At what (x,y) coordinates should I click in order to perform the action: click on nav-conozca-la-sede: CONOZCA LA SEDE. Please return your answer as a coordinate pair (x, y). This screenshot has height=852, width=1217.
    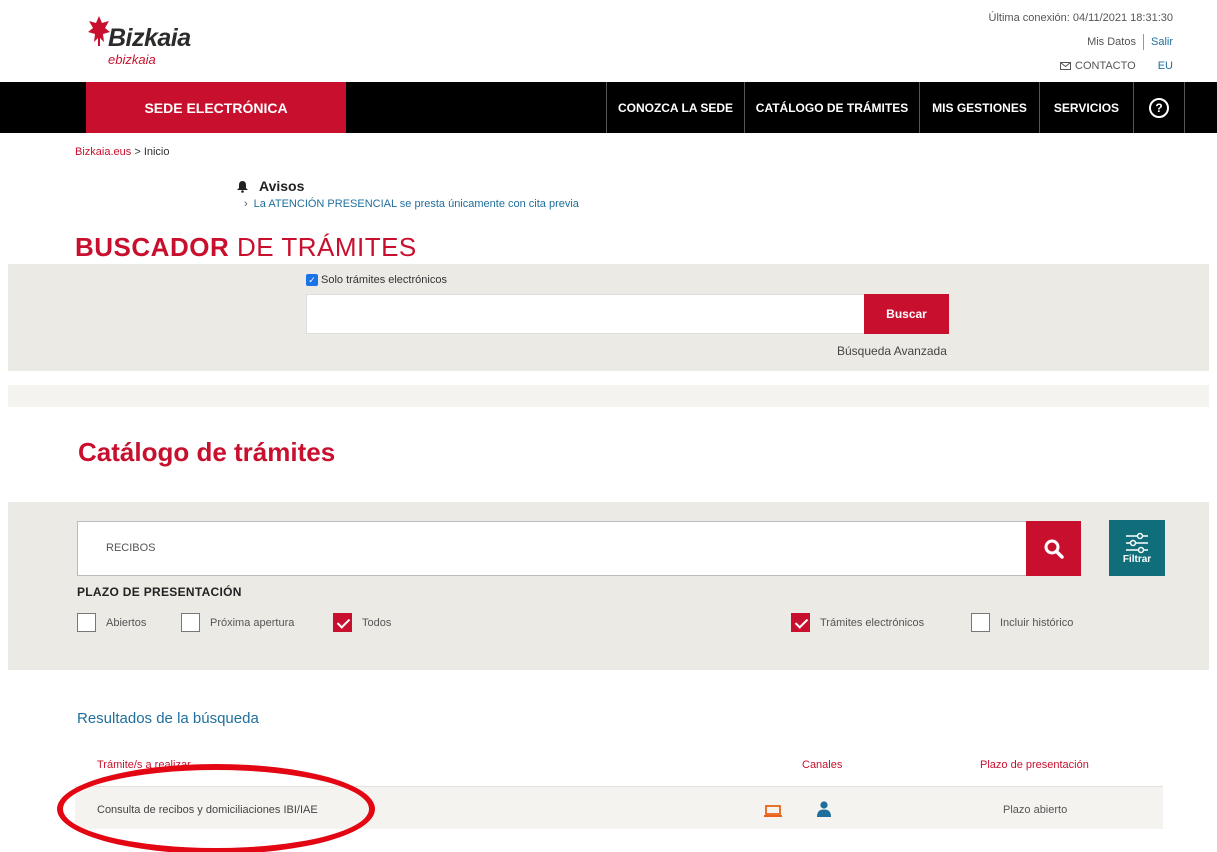
    Looking at the image, I should click on (675, 107).